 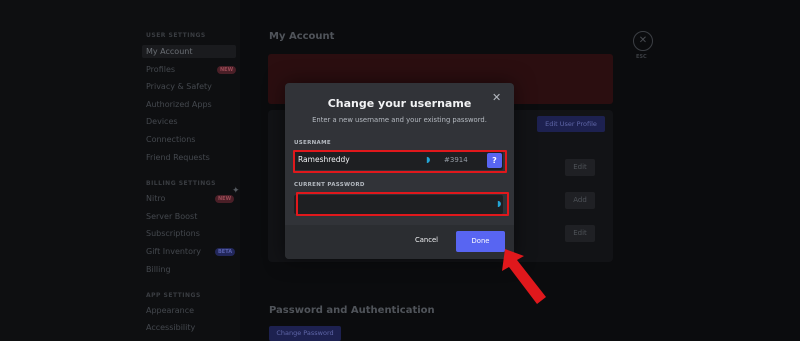 What do you see at coordinates (179, 104) in the screenshot?
I see `sidebar-item-authorized-apps: Authorized Apps` at bounding box center [179, 104].